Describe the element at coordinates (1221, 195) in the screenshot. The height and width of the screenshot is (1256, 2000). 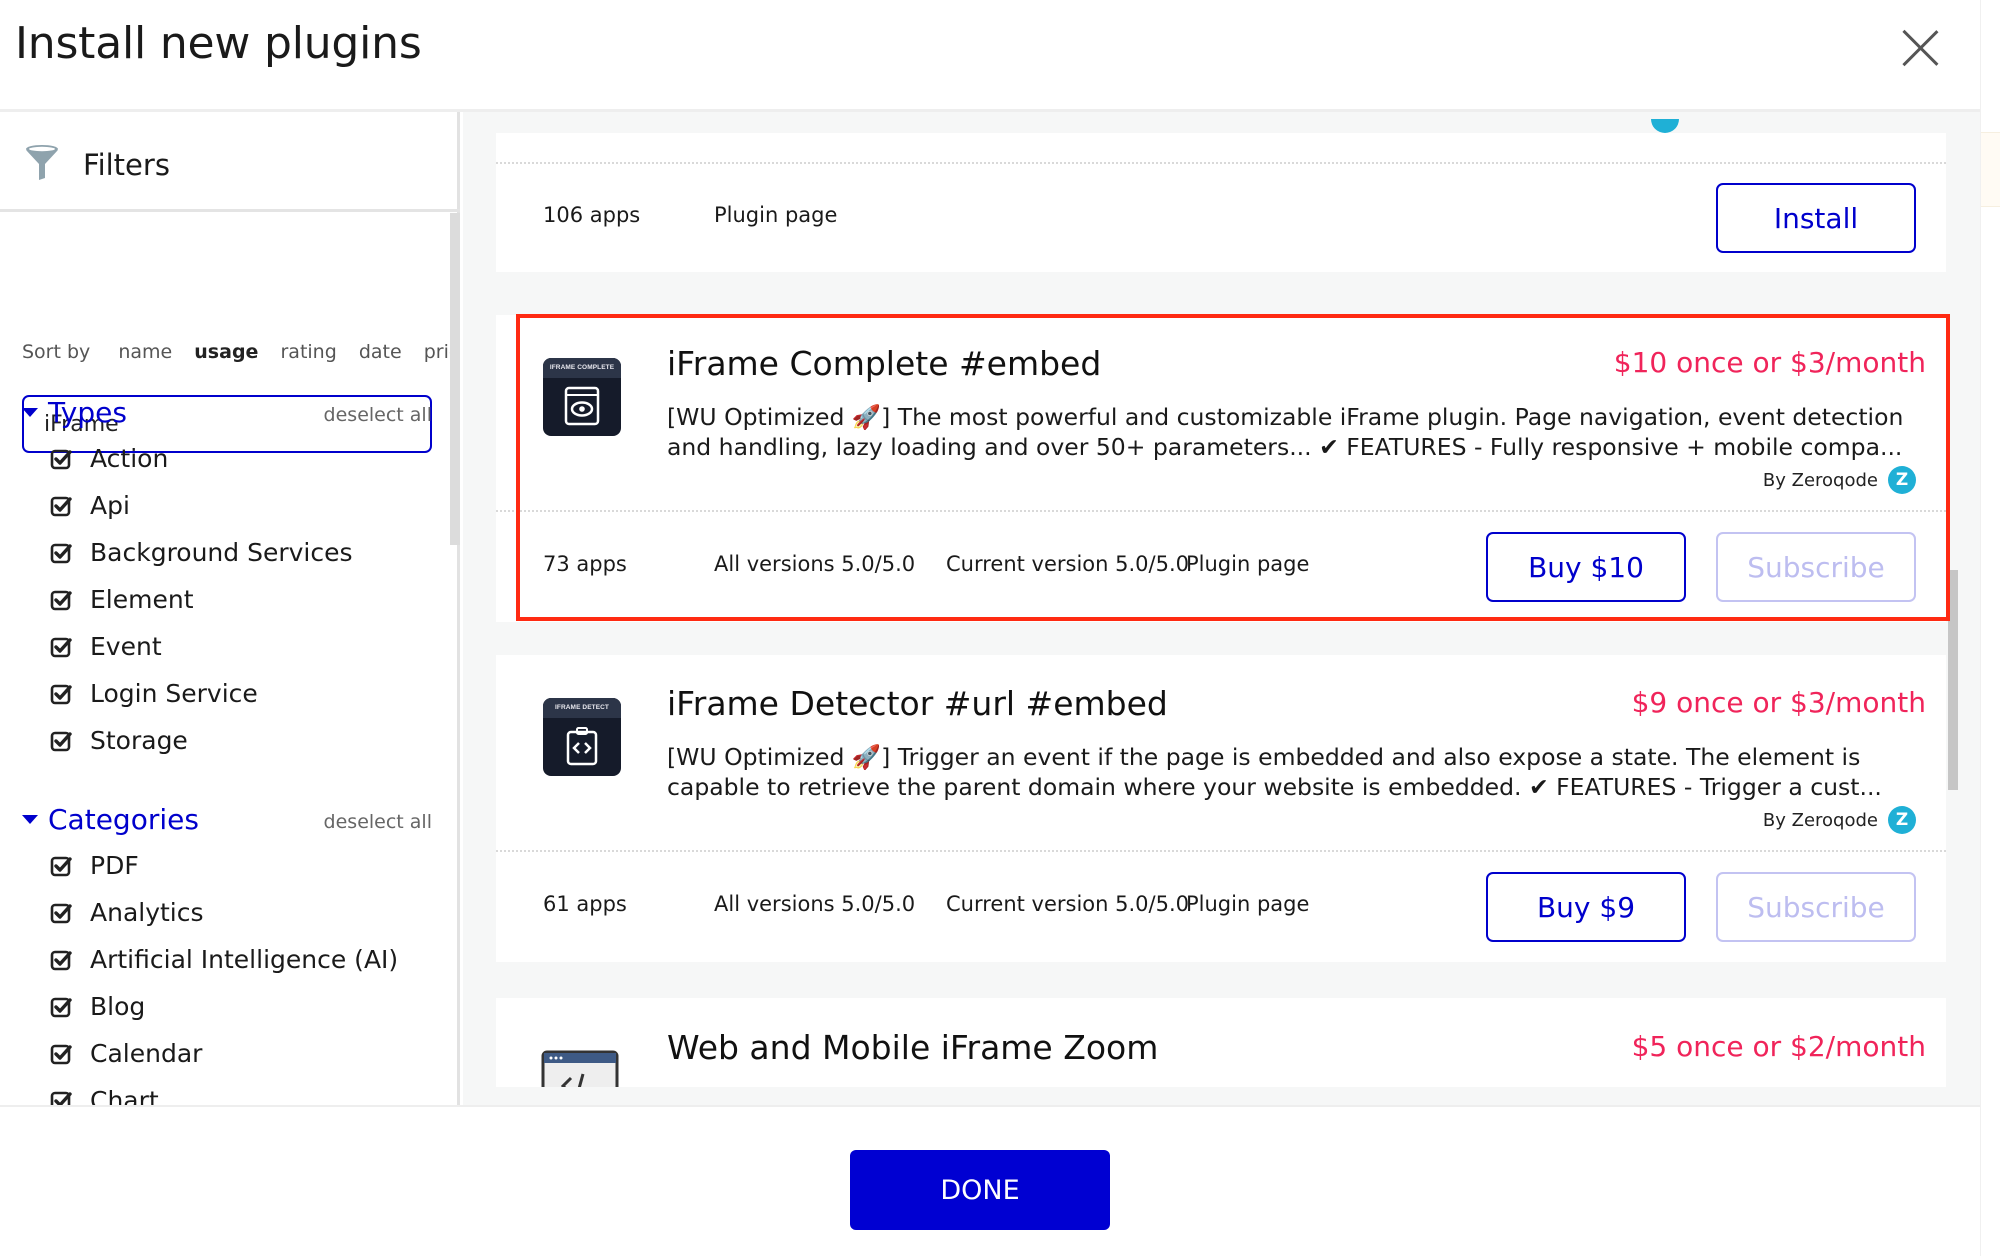
I see `plugin-card: 106 apps Plugin page Install` at that location.